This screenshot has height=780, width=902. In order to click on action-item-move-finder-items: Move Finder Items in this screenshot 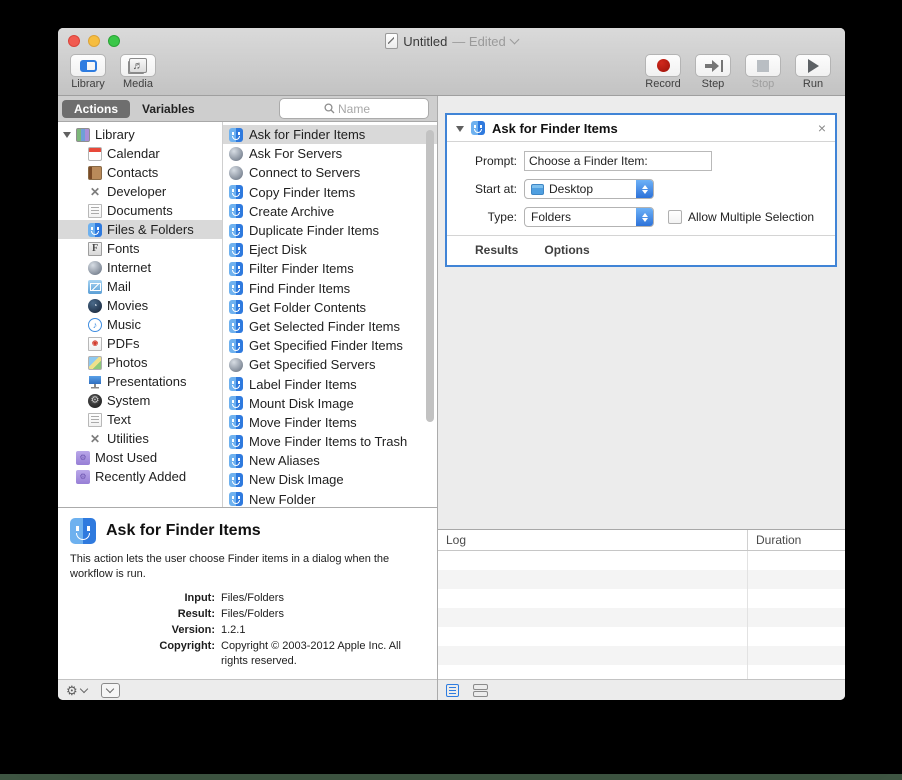, I will do `click(330, 422)`.